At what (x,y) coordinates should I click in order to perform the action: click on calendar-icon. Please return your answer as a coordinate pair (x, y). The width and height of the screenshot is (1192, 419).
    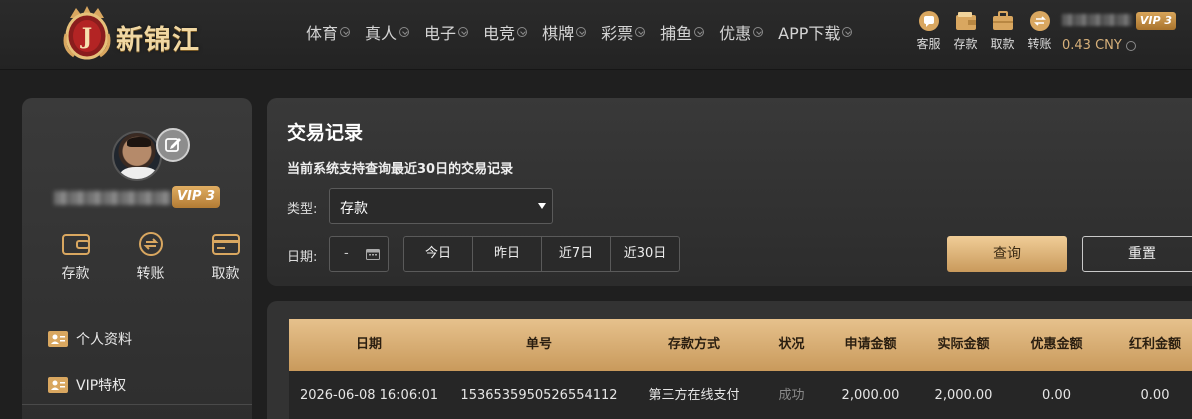
    Looking at the image, I should click on (373, 254).